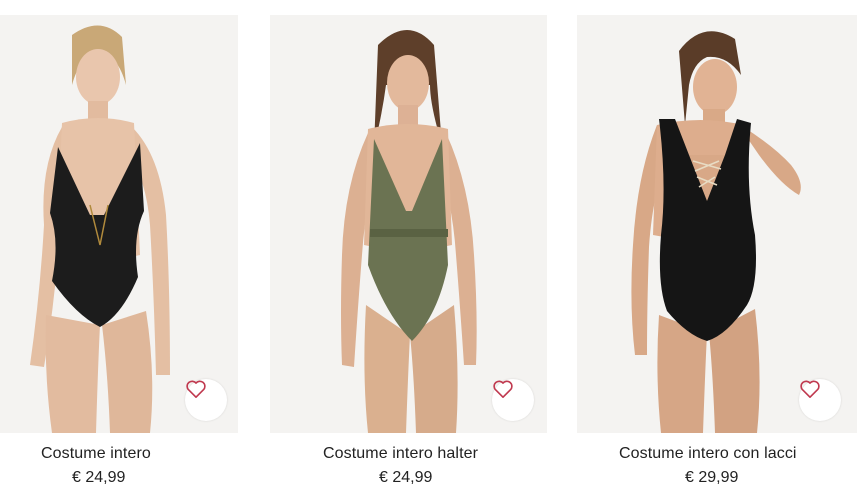 This screenshot has width=868, height=489. I want to click on product-price: € 29,99, so click(712, 477).